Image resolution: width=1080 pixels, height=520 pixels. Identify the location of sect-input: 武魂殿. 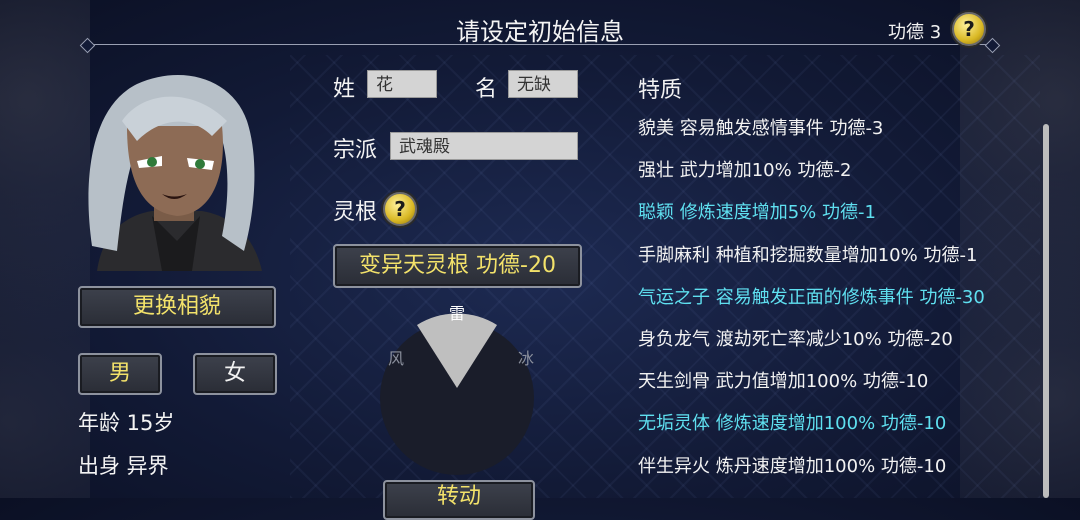
(484, 146).